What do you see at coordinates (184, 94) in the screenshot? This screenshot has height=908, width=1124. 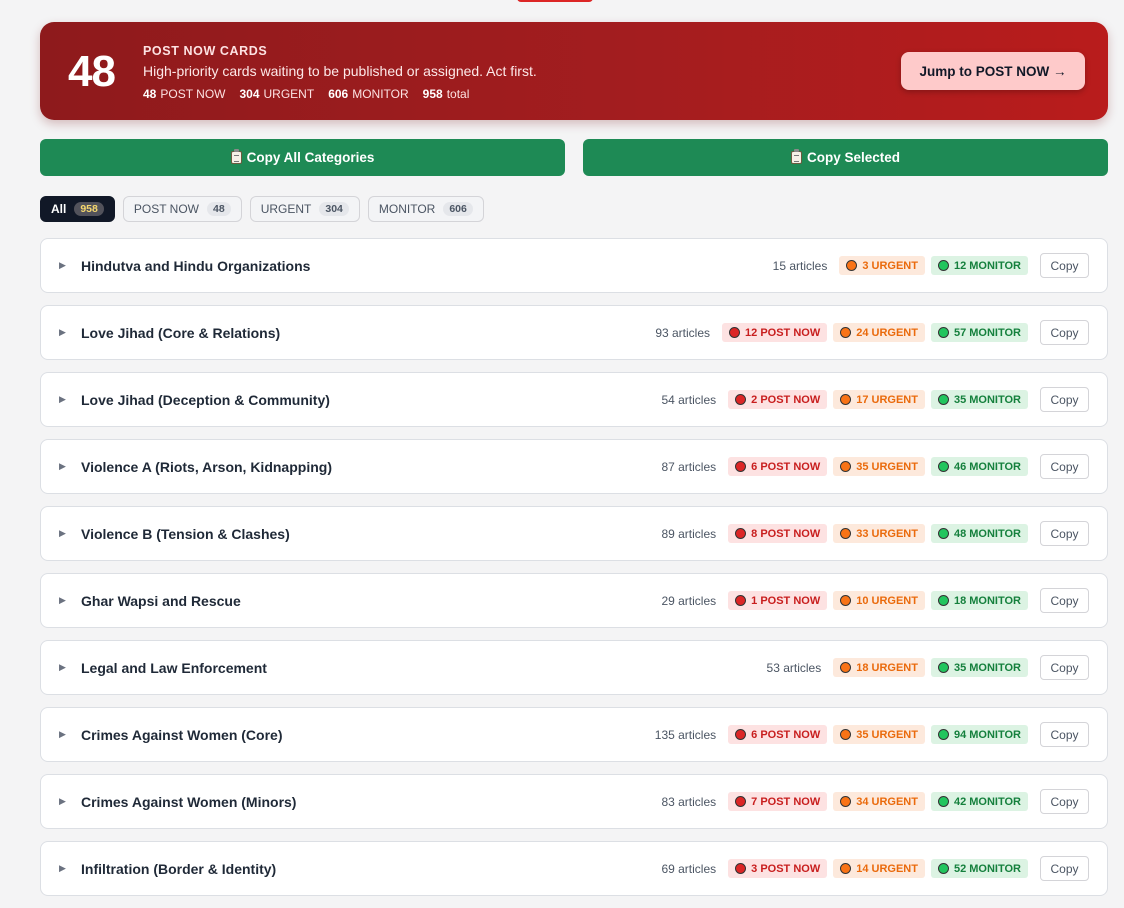 I see `stat-post-now: 48 POST NOW` at bounding box center [184, 94].